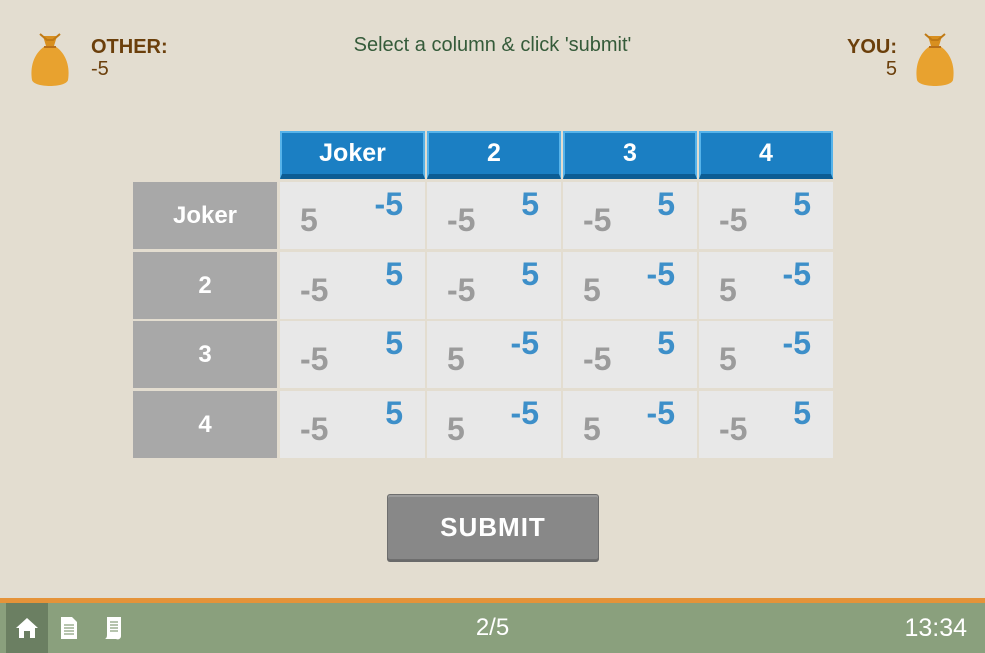 Image resolution: width=985 pixels, height=653 pixels. What do you see at coordinates (935, 59) in the screenshot?
I see `money-bag-icon` at bounding box center [935, 59].